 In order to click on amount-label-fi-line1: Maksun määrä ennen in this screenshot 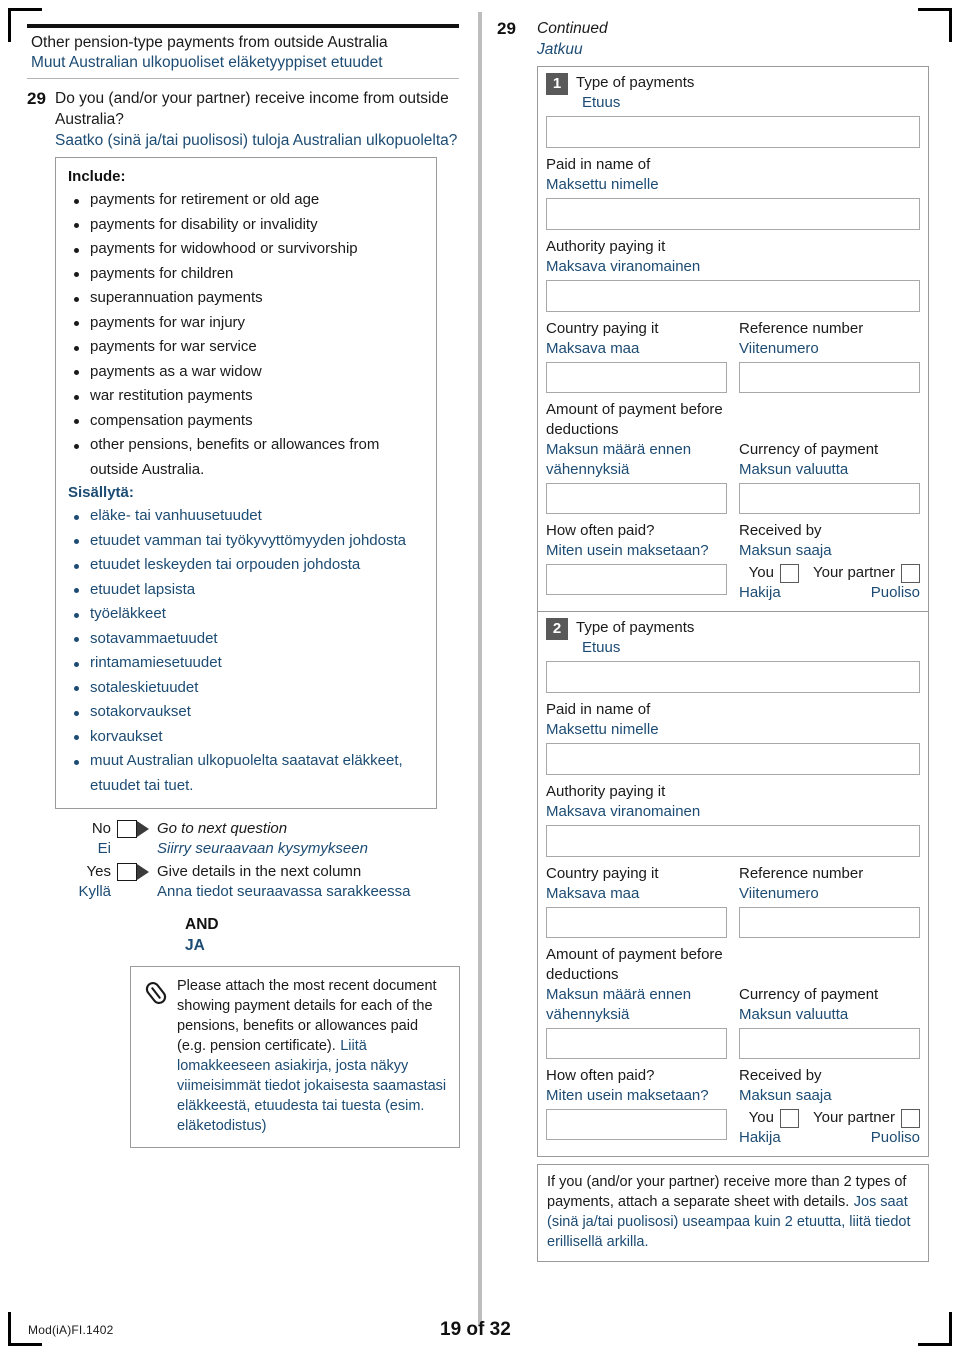, I will do `click(619, 994)`.